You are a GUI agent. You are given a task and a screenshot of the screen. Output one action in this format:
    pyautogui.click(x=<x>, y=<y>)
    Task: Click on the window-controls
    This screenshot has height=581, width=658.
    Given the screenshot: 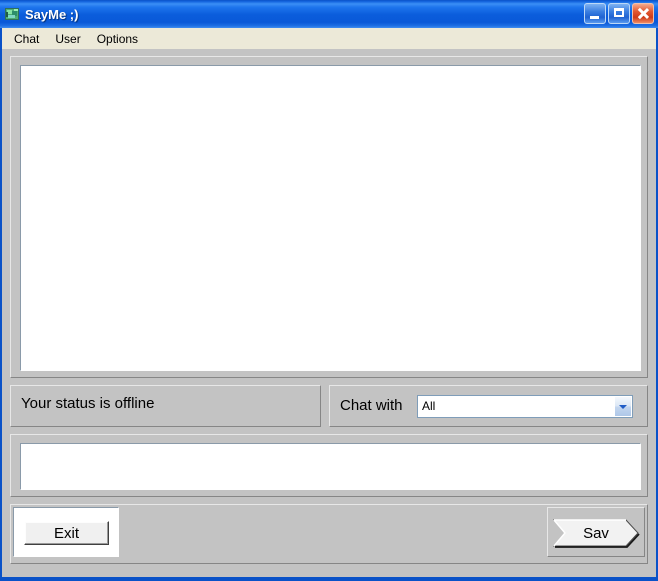 What is the action you would take?
    pyautogui.click(x=619, y=13)
    